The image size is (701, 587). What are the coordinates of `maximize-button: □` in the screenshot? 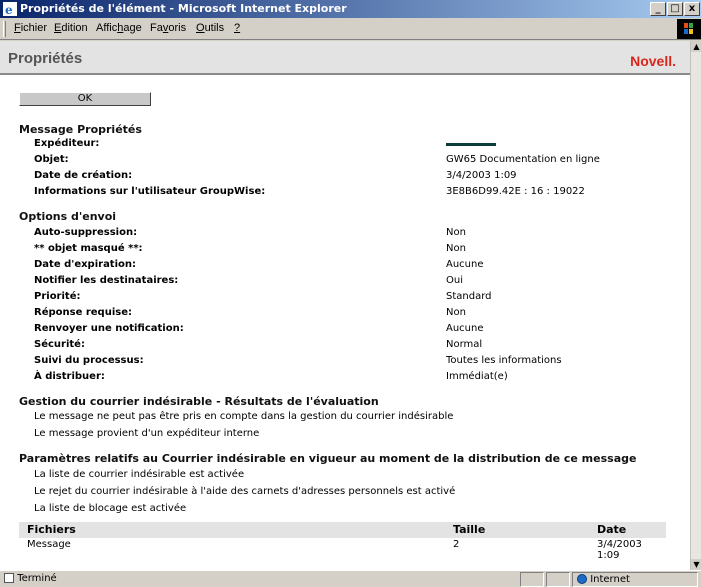 It's located at (675, 9).